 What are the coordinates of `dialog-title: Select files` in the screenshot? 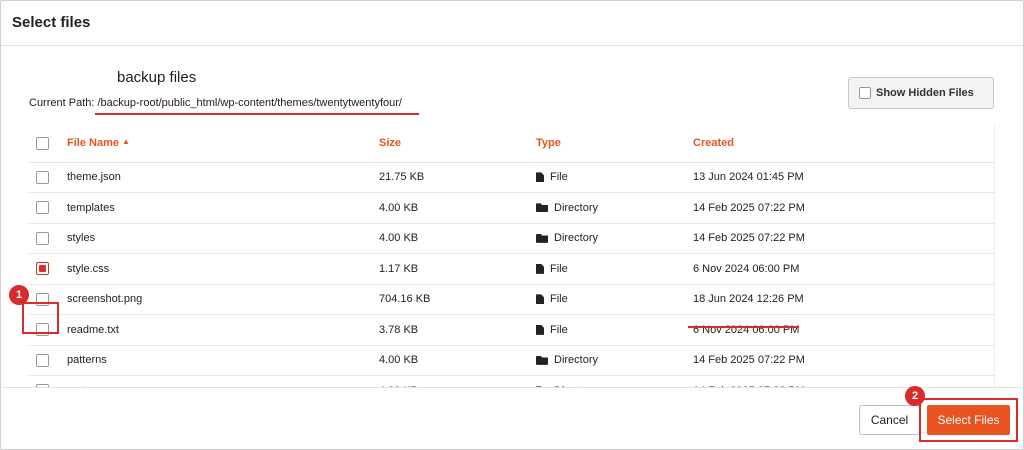 It's located at (512, 23).